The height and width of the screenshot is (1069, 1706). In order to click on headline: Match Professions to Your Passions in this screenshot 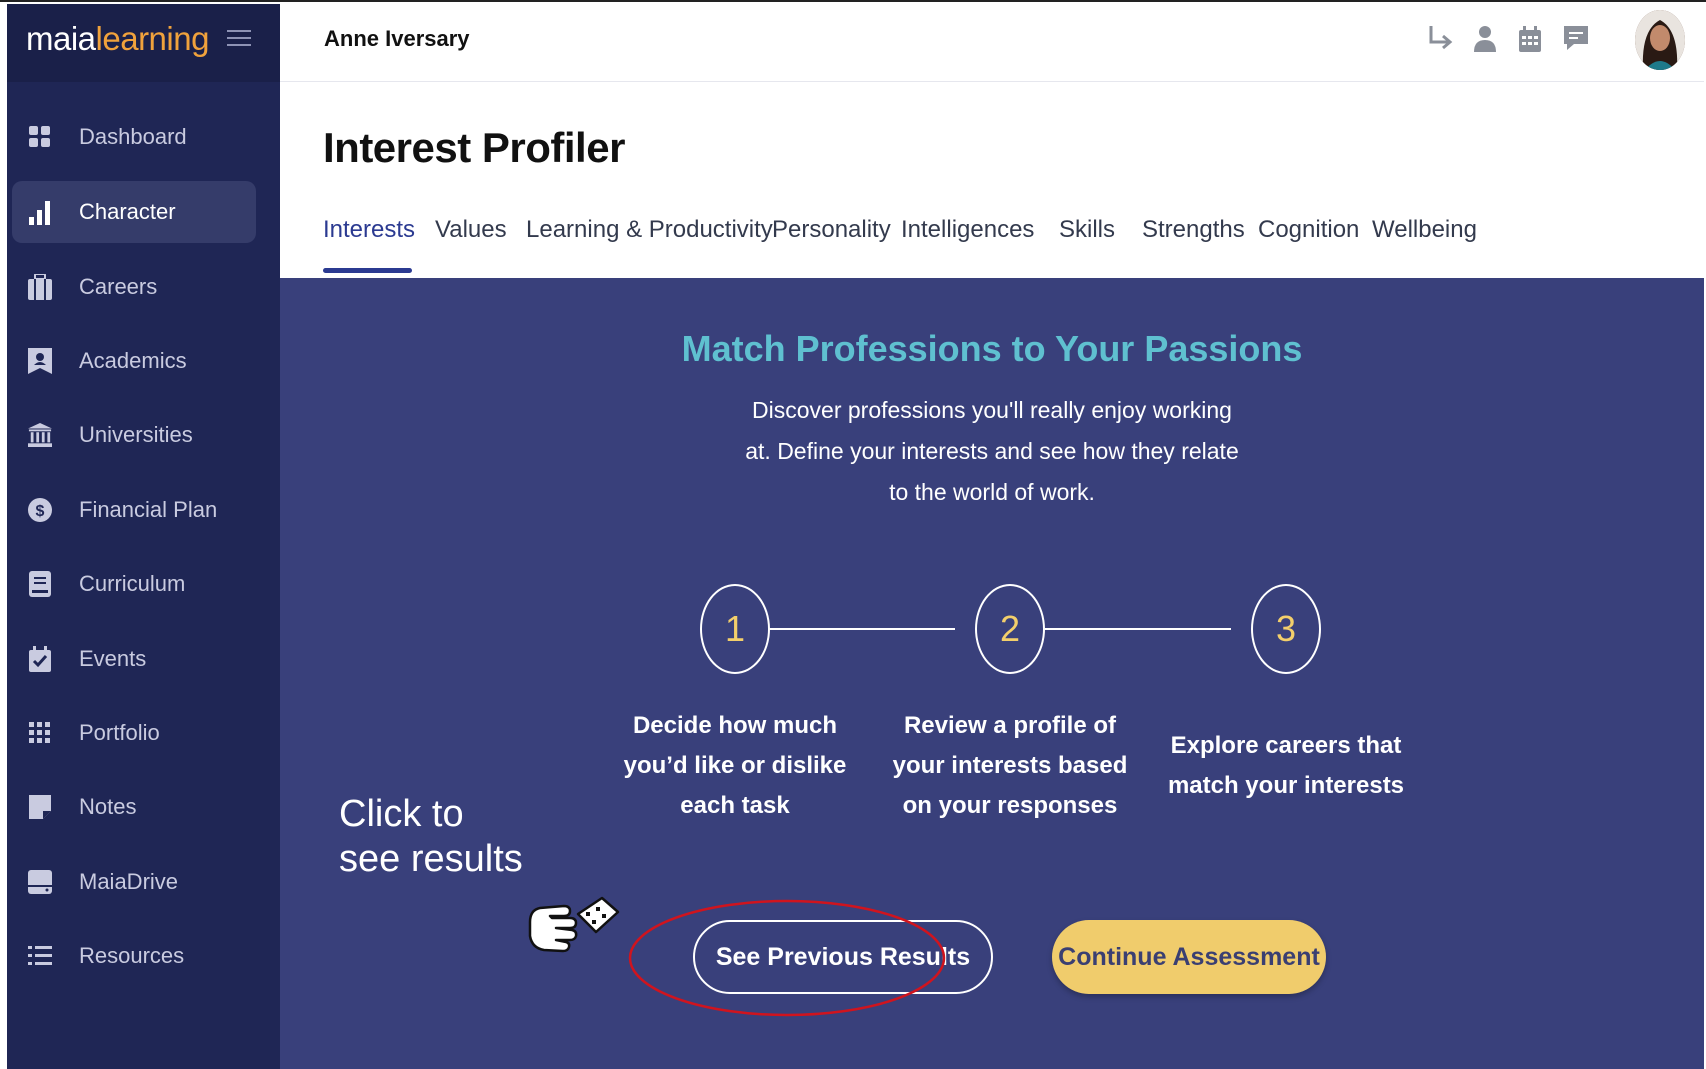, I will do `click(992, 348)`.